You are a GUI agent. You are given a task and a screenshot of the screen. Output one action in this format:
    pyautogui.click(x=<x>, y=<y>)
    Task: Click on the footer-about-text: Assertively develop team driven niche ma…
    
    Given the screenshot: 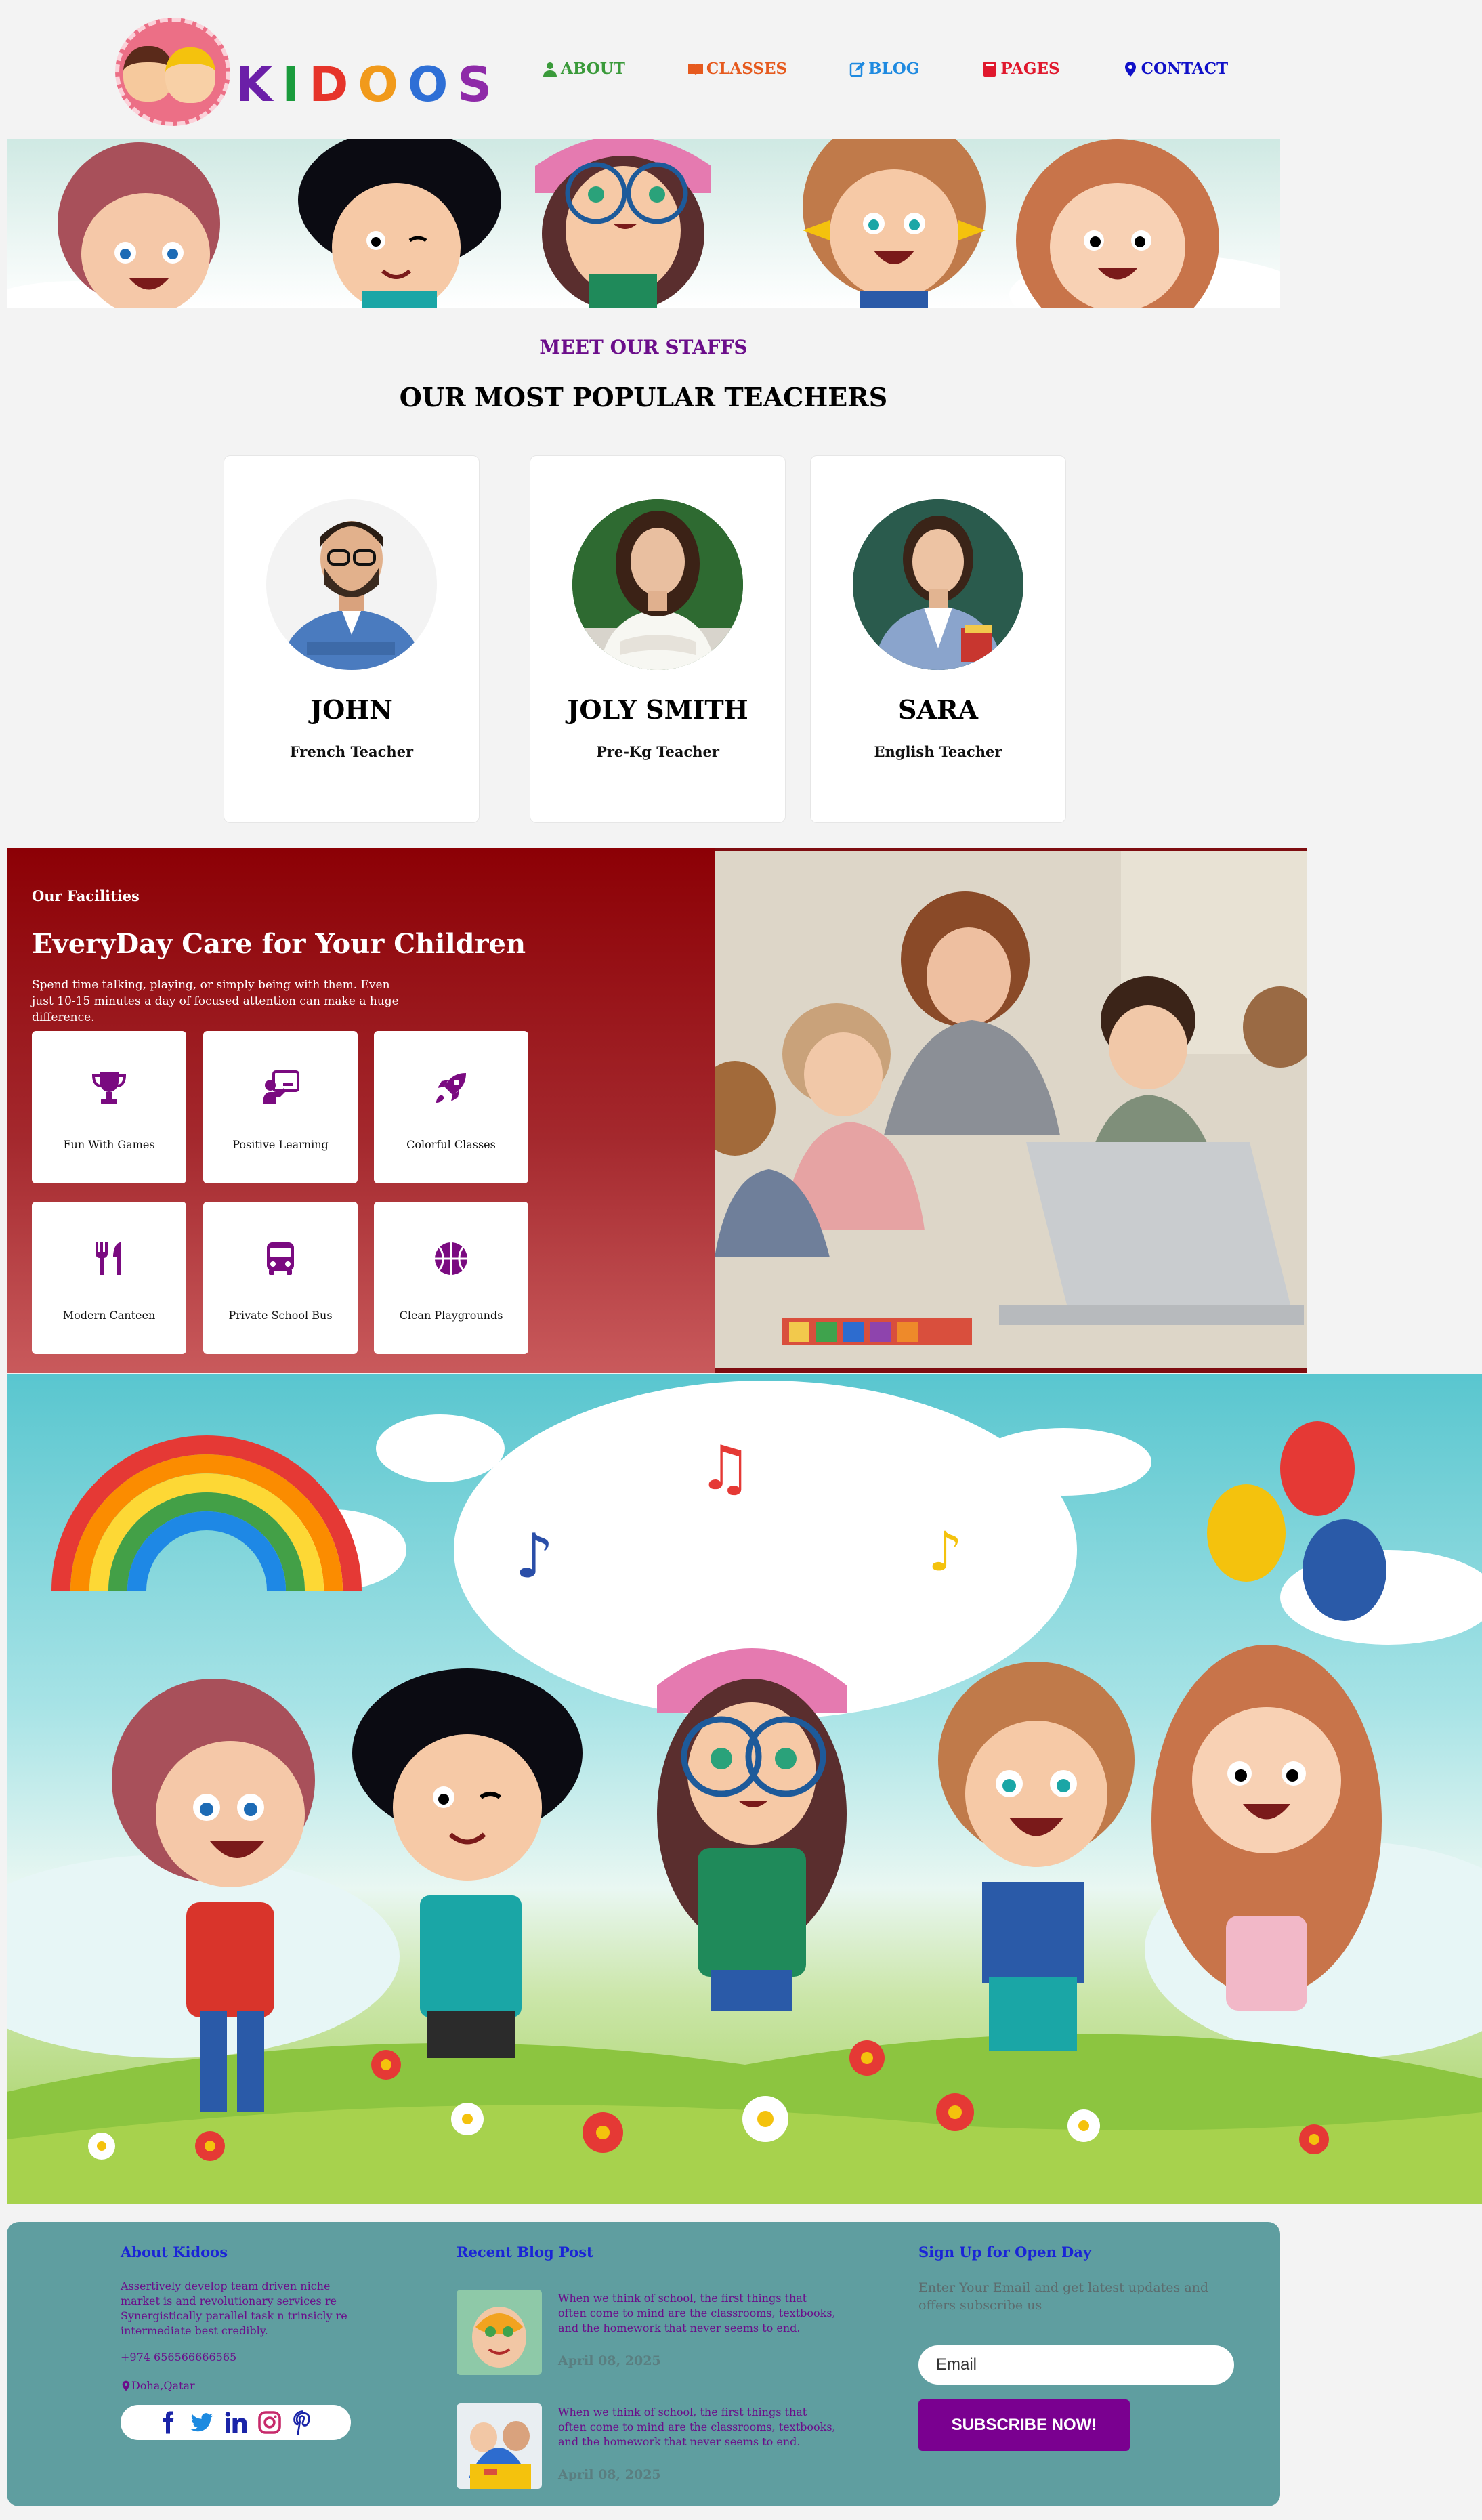 What is the action you would take?
    pyautogui.click(x=234, y=2308)
    